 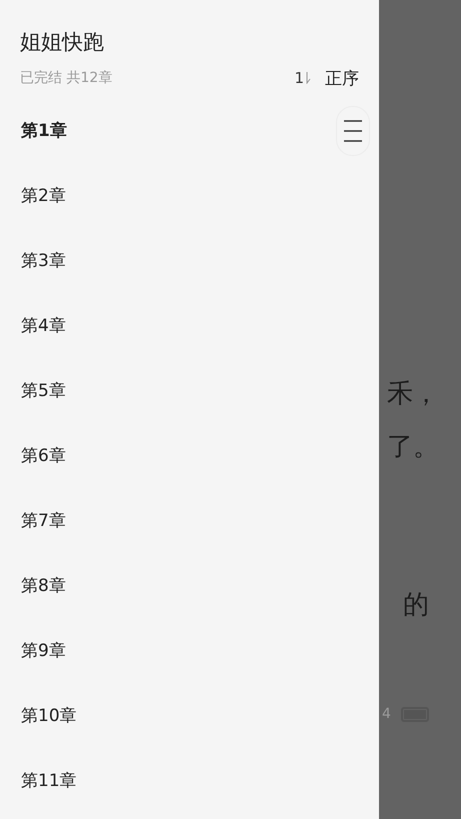 What do you see at coordinates (413, 447) in the screenshot?
I see `page-text-line: 了。` at bounding box center [413, 447].